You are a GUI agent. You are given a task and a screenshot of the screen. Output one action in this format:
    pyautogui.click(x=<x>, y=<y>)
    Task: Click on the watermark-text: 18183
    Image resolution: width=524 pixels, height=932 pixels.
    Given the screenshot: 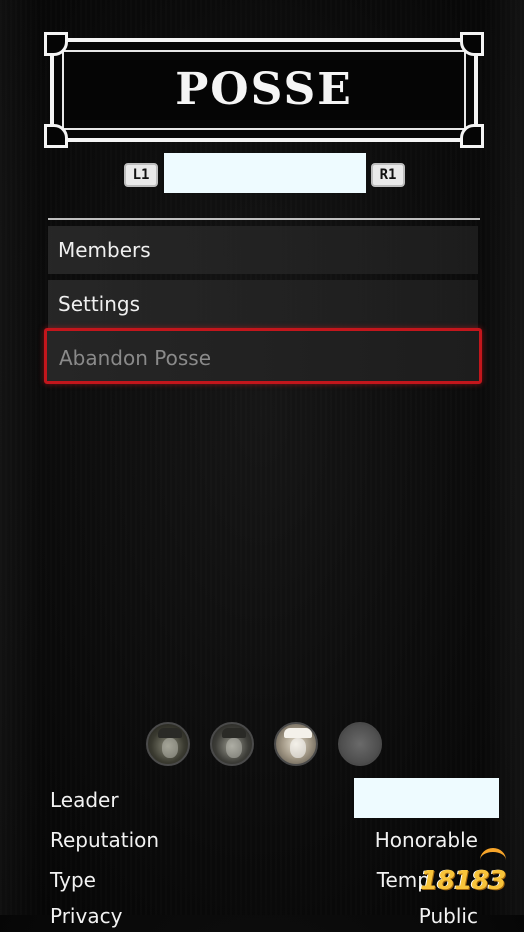 What is the action you would take?
    pyautogui.click(x=463, y=881)
    